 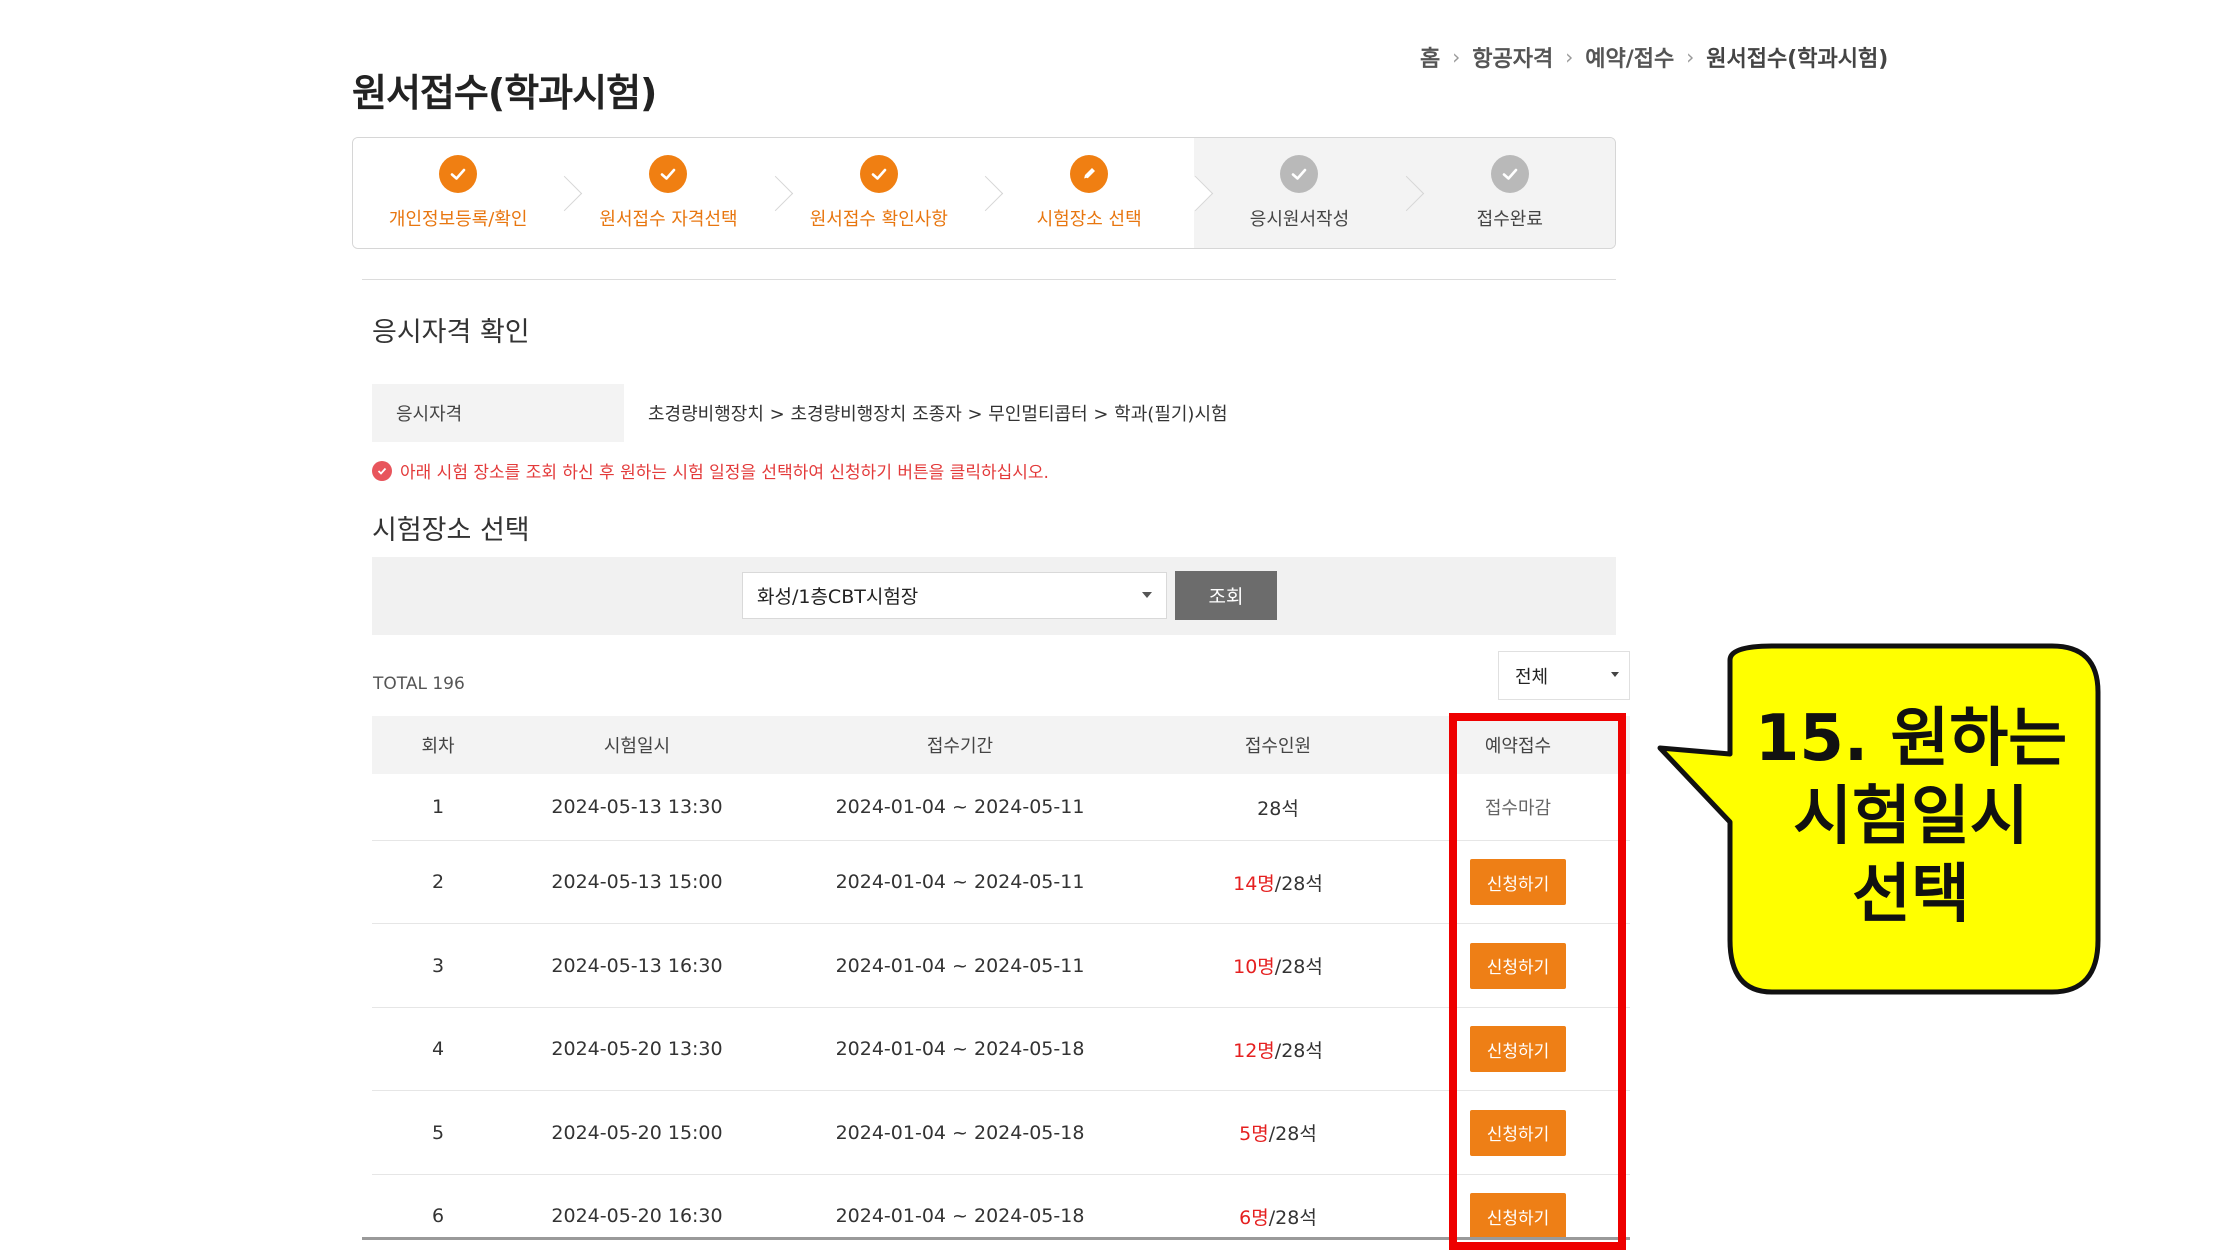 What do you see at coordinates (1226, 595) in the screenshot?
I see `search-button: 조회` at bounding box center [1226, 595].